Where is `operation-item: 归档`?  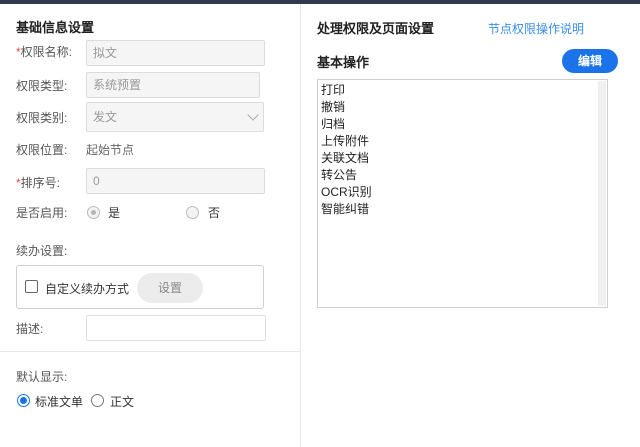 operation-item: 归档 is located at coordinates (346, 124).